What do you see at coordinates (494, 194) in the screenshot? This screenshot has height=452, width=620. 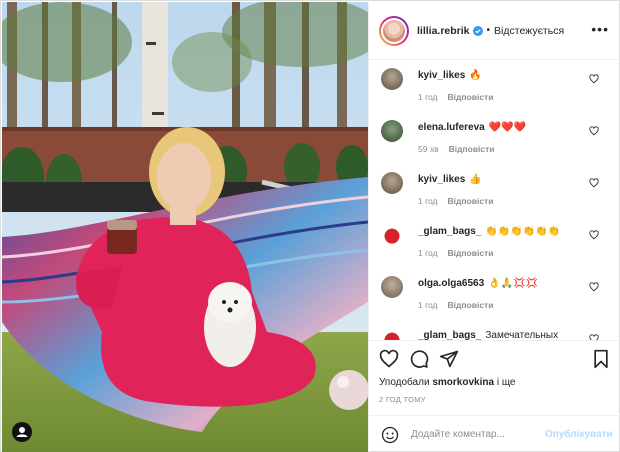 I see `comment-item: kyiv_likes 👍 1 год Відповісти` at bounding box center [494, 194].